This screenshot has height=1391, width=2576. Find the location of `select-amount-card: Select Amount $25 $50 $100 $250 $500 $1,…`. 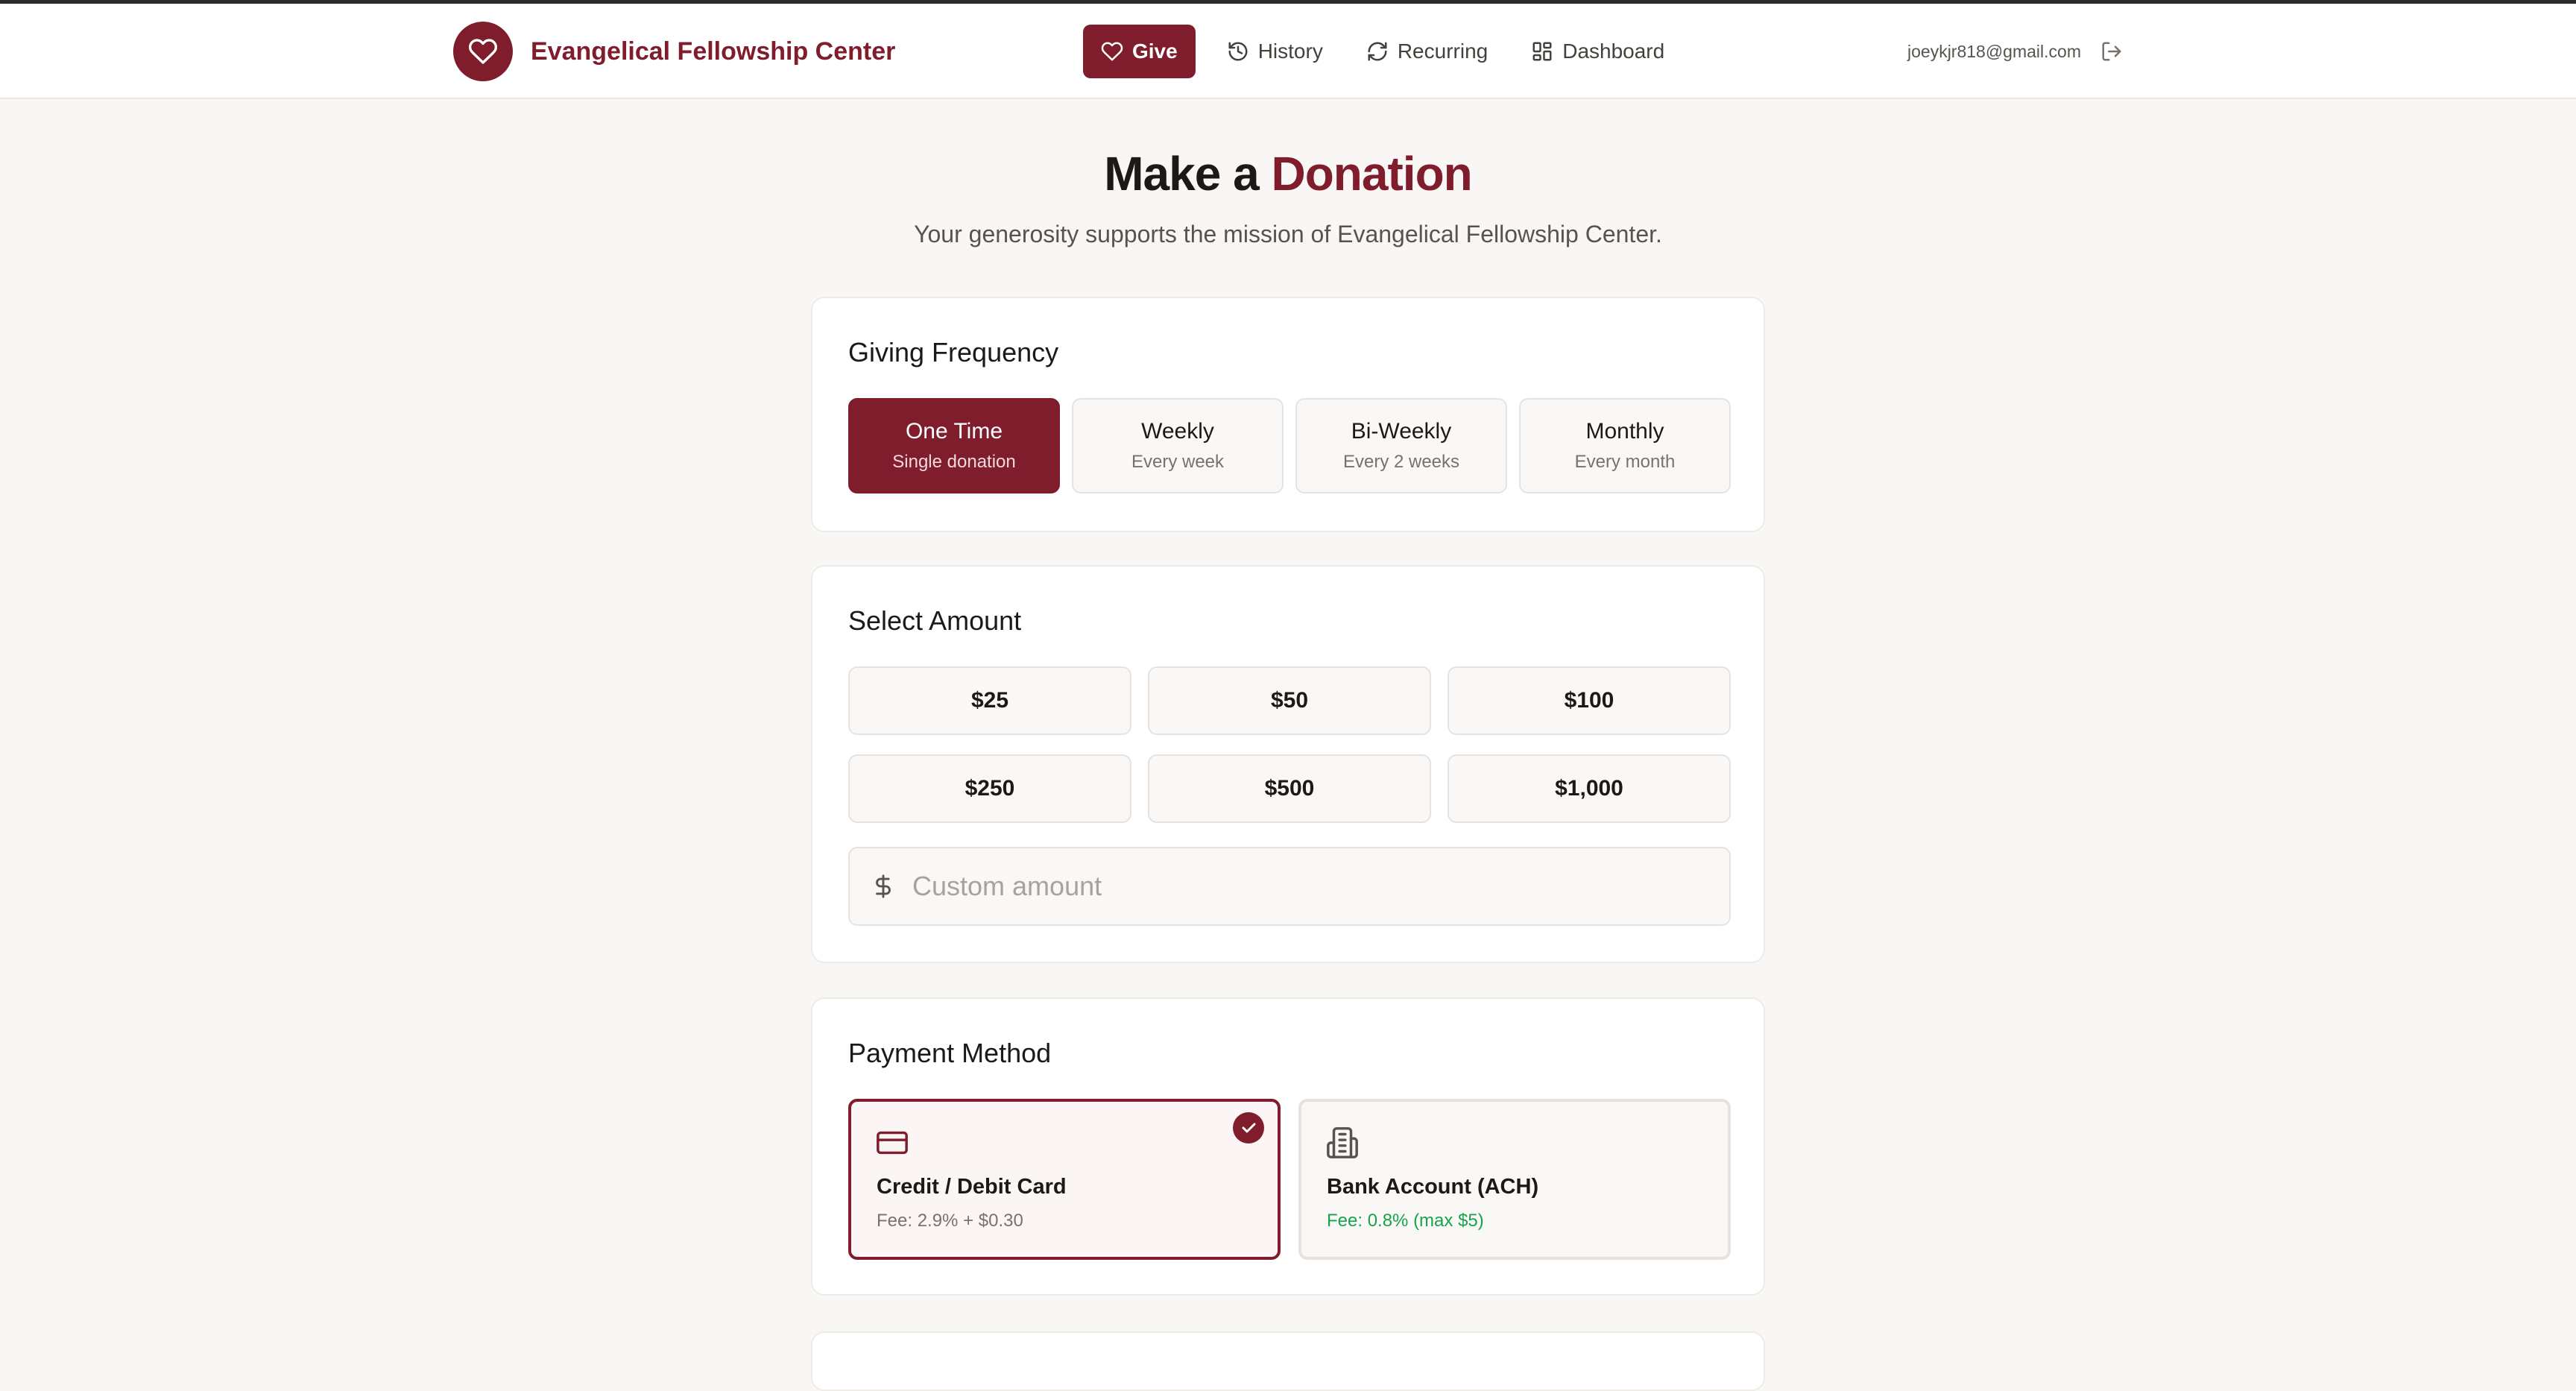

select-amount-card: Select Amount $25 $50 $100 $250 $500 $1,… is located at coordinates (1288, 764).